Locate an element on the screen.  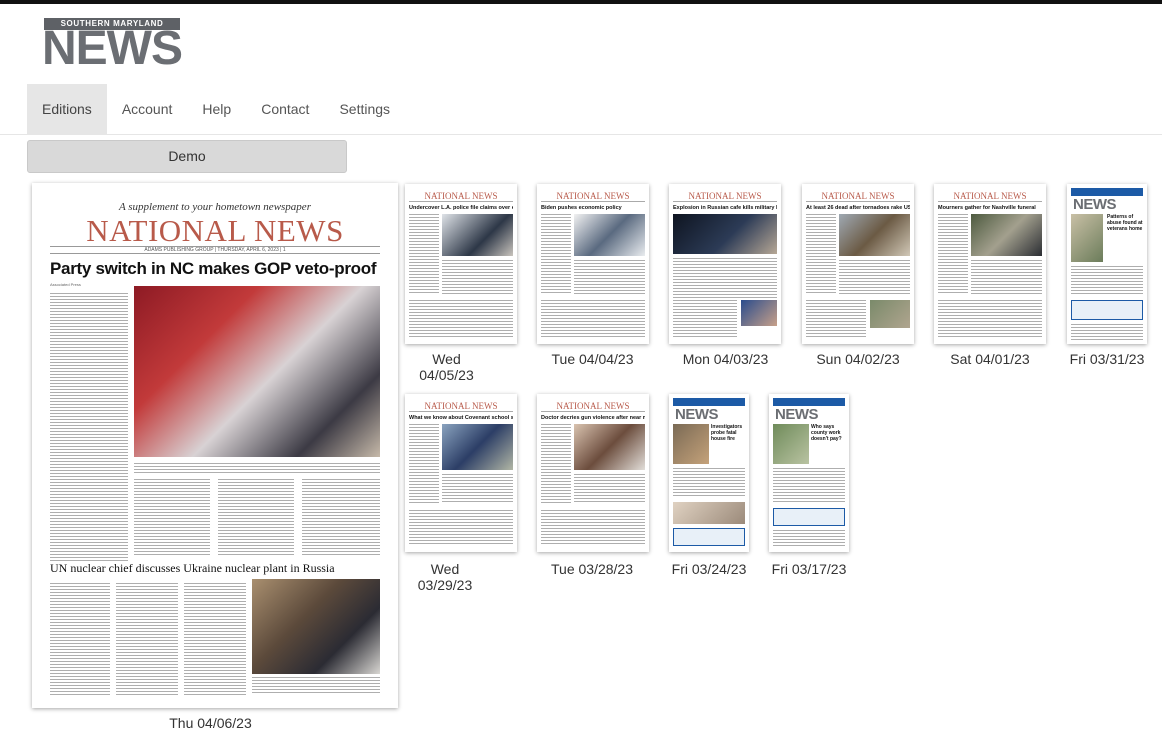
demo-button: Demo is located at coordinates (187, 156).